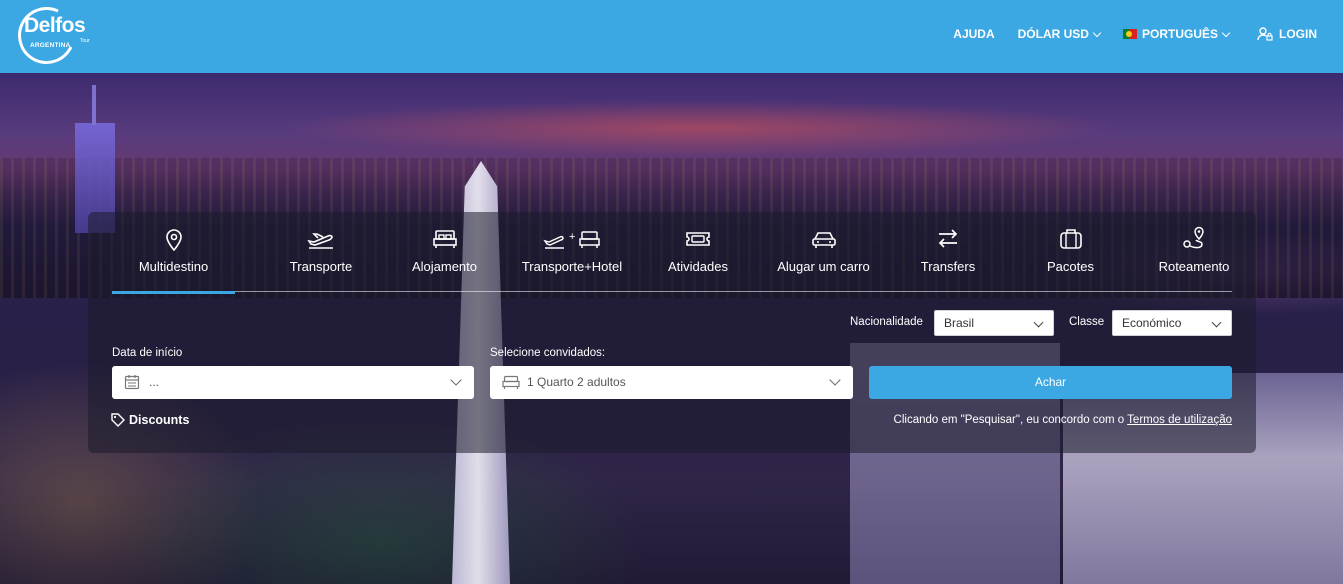 This screenshot has height=584, width=1343. What do you see at coordinates (1265, 34) in the screenshot?
I see `user-lock-icon` at bounding box center [1265, 34].